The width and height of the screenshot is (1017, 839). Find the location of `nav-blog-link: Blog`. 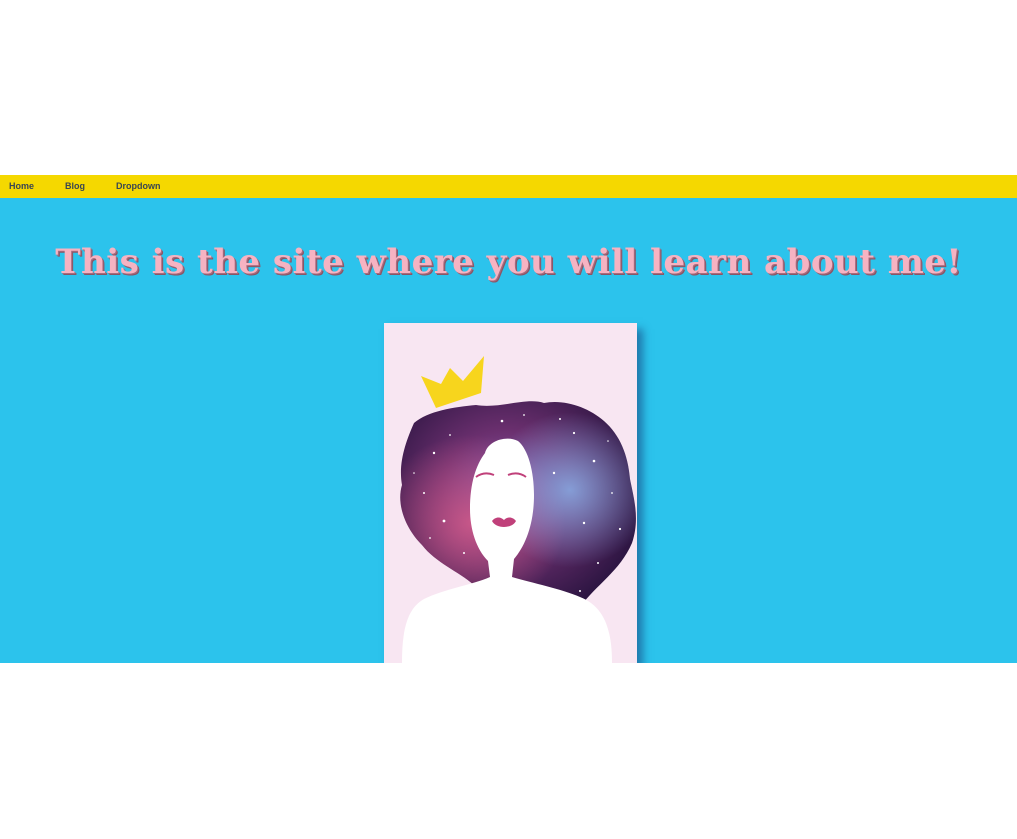

nav-blog-link: Blog is located at coordinates (75, 186).